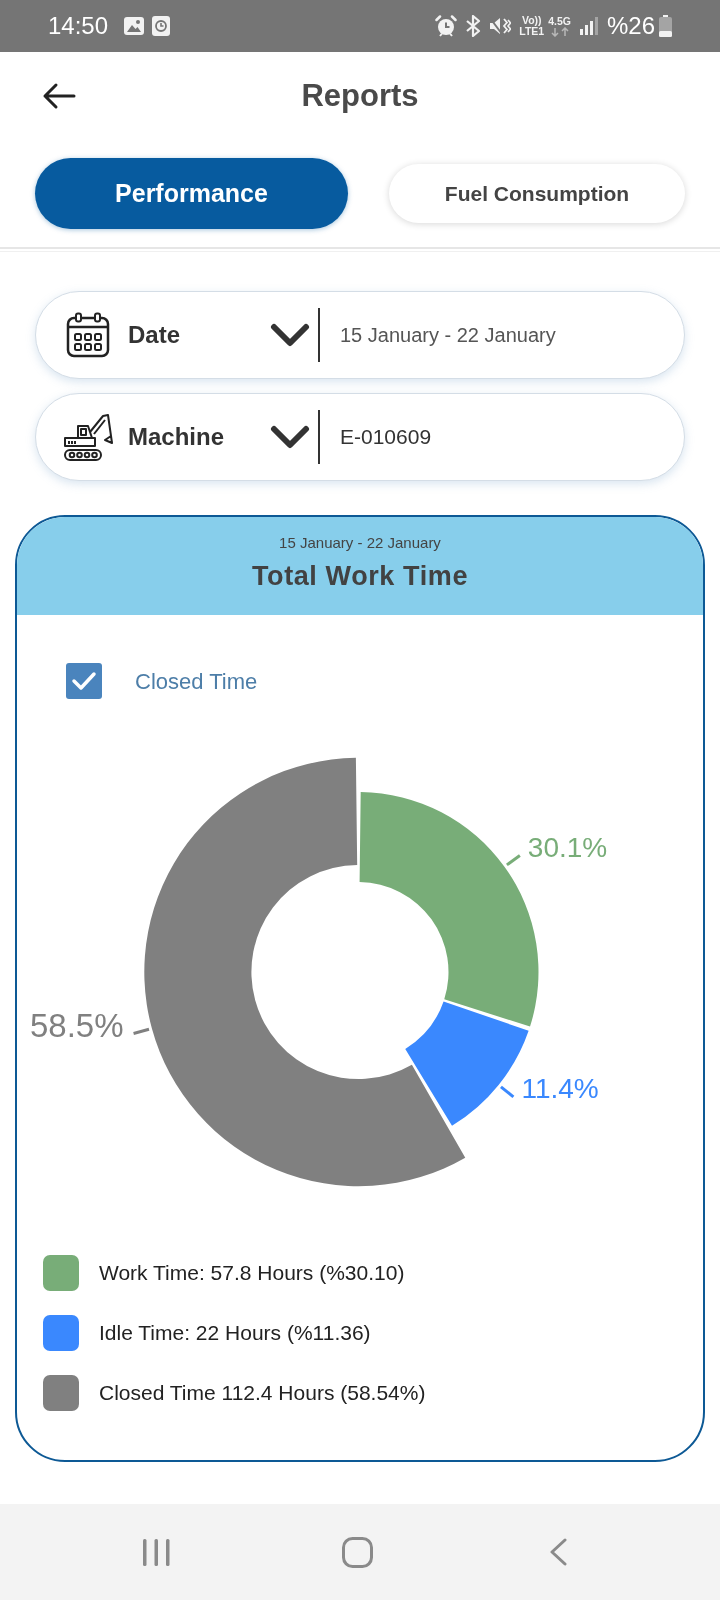 This screenshot has height=1600, width=720. I want to click on page-title: Reports, so click(360, 96).